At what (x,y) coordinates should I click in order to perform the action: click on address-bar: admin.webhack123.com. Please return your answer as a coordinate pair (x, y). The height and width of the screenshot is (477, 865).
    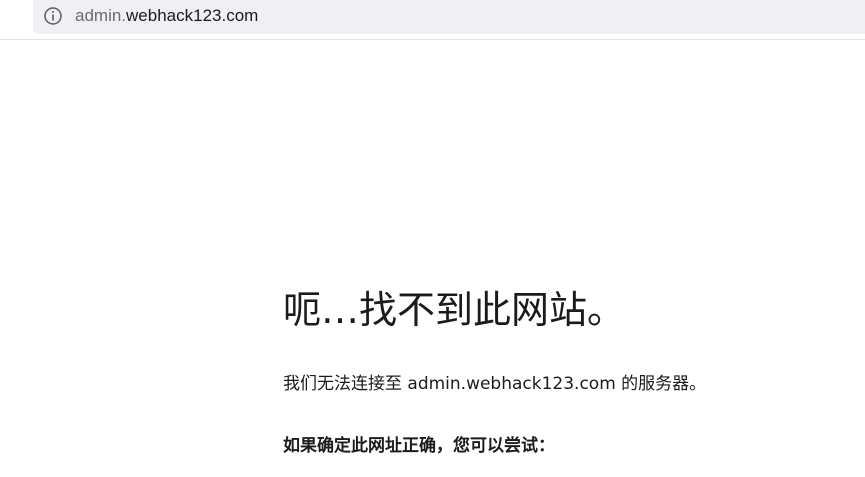
    Looking at the image, I should click on (449, 17).